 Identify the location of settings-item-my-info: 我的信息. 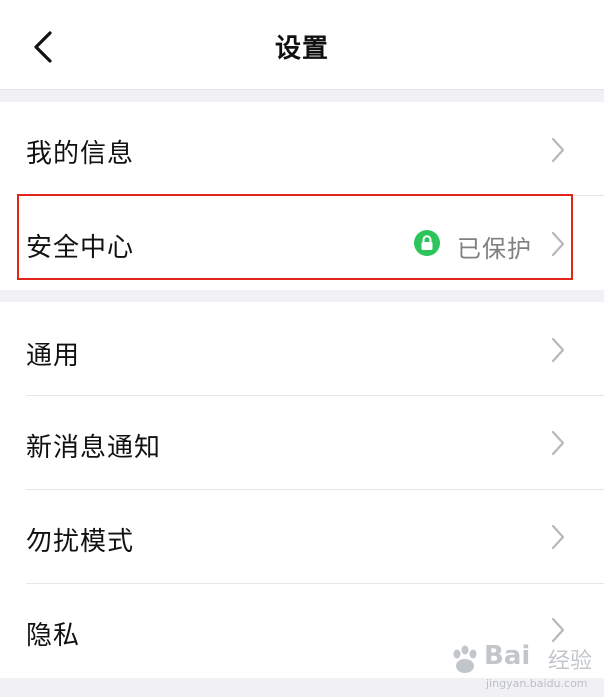
(302, 149).